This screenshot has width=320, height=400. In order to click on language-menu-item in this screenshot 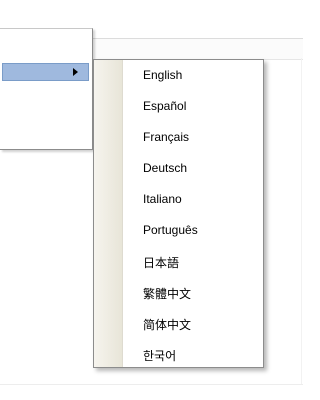, I will do `click(45, 72)`.